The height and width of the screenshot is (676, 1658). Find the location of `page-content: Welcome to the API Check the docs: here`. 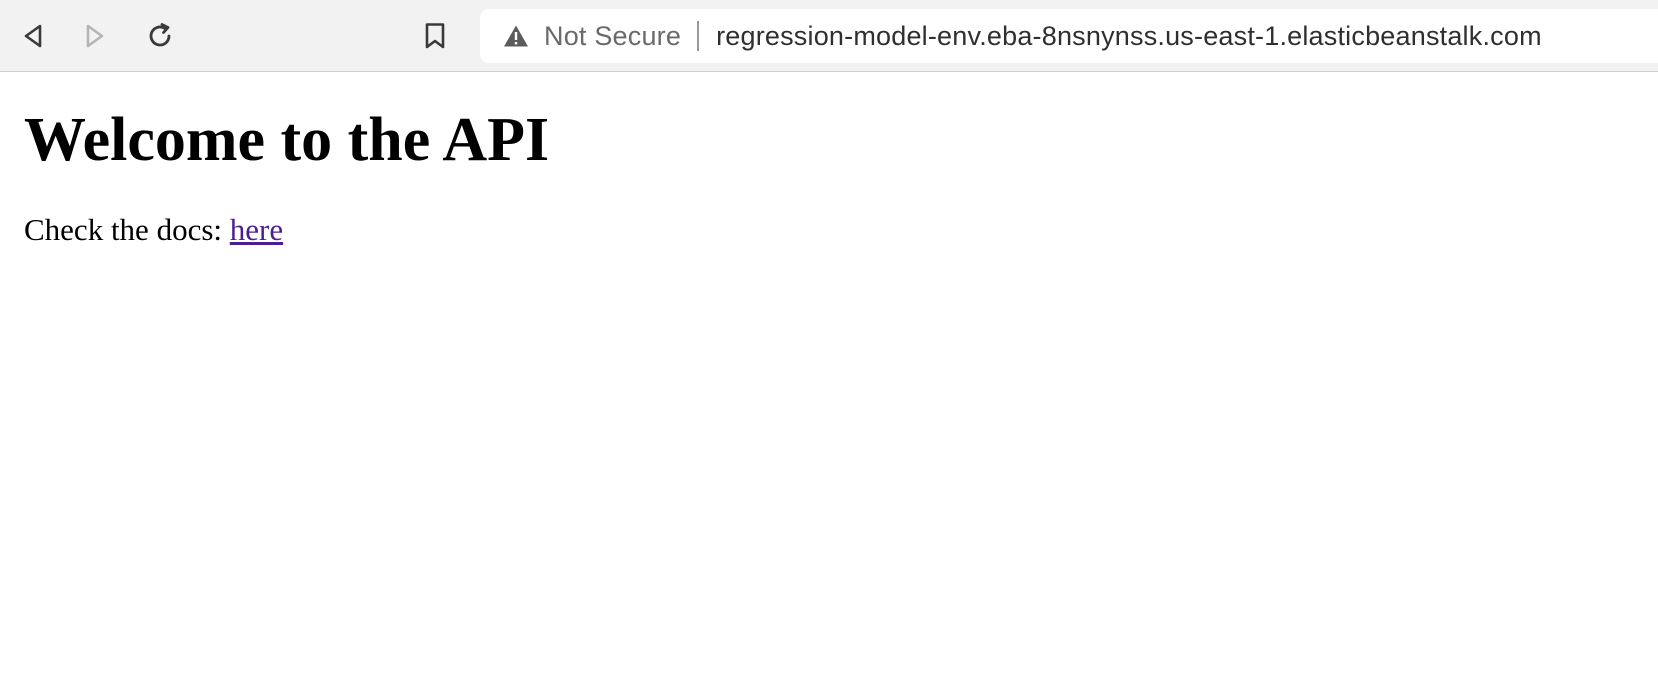

page-content: Welcome to the API Check the docs: here is located at coordinates (286, 160).